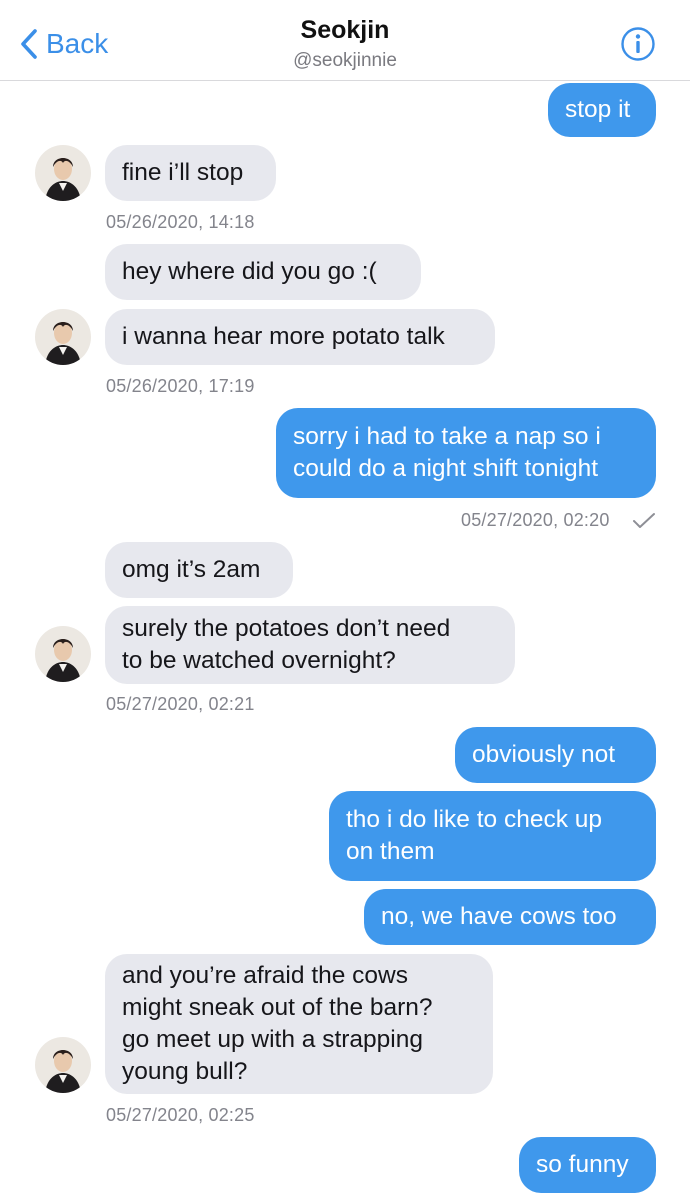 Image resolution: width=690 pixels, height=1200 pixels. What do you see at coordinates (180, 222) in the screenshot?
I see `message-timestamp: 05/26/2020, 14:18` at bounding box center [180, 222].